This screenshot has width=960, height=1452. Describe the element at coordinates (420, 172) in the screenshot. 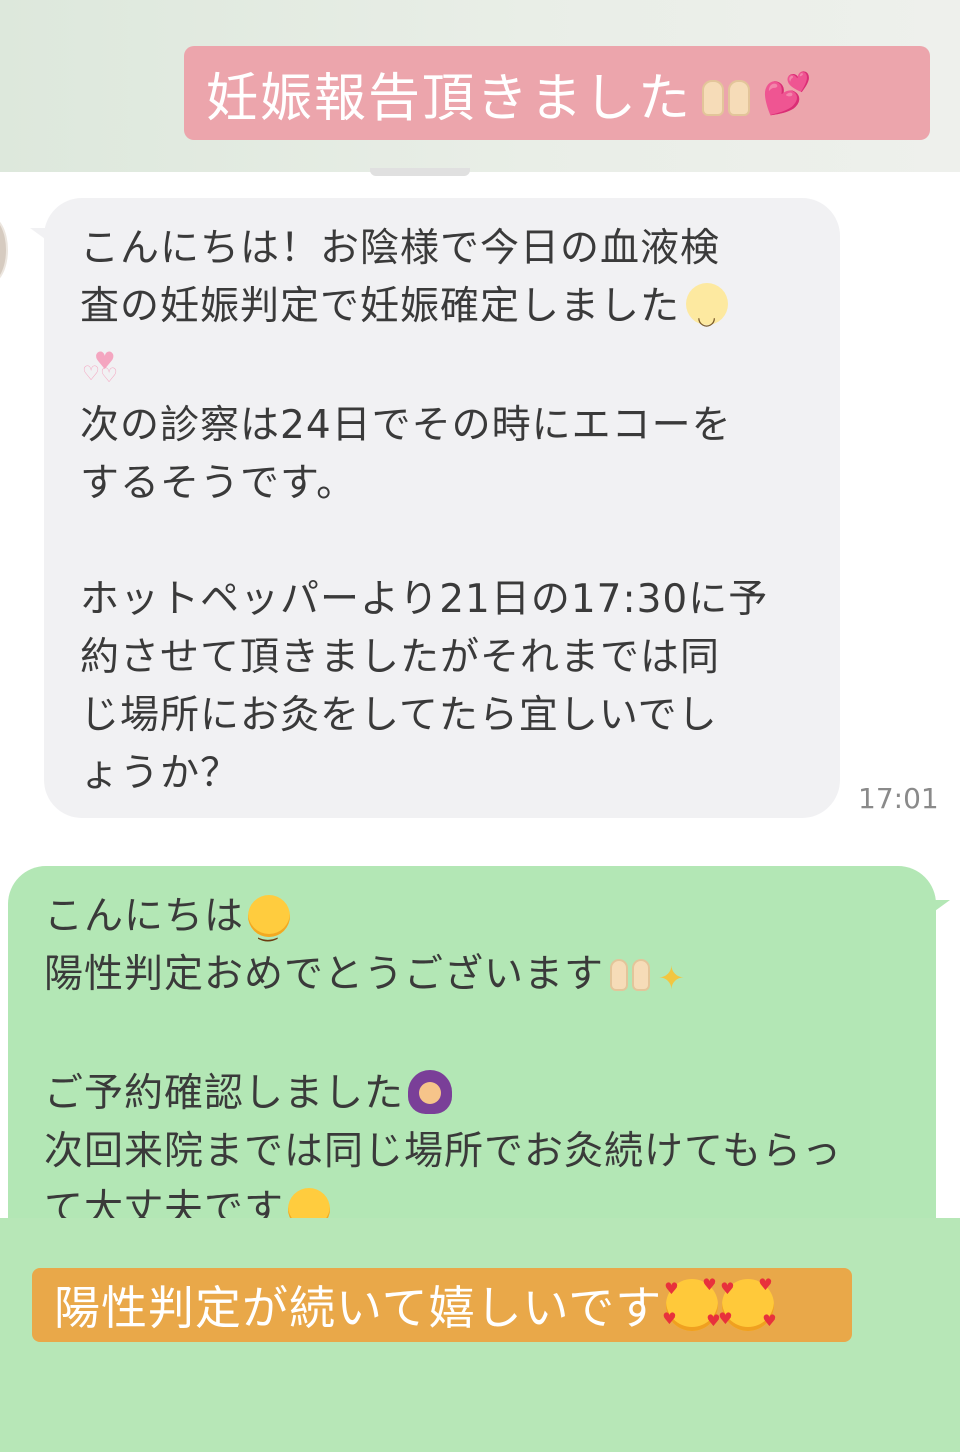

I see `scroll-indicator` at that location.